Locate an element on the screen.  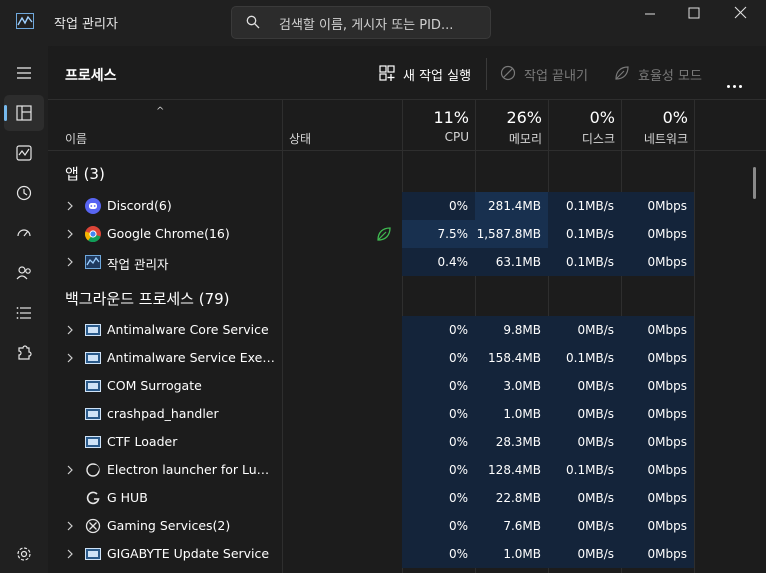
process-name: Antimalware Core Service is located at coordinates (188, 329).